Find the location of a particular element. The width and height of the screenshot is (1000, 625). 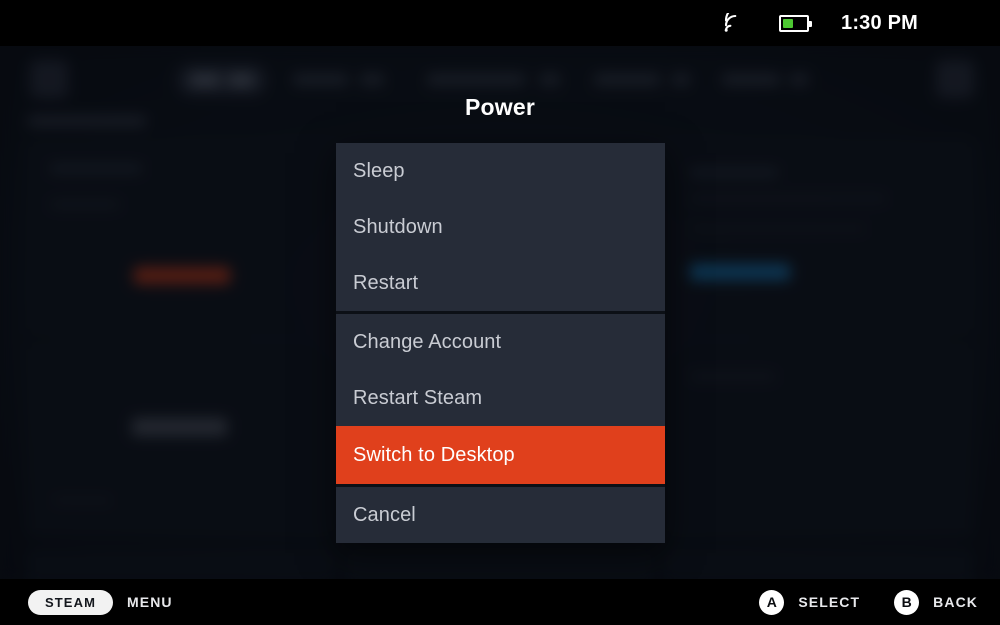

dialog-title: Power is located at coordinates (500, 107).